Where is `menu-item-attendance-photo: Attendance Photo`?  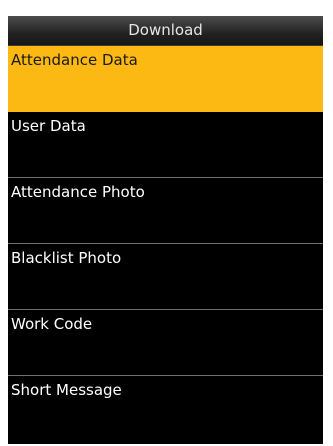 menu-item-attendance-photo: Attendance Photo is located at coordinates (165, 211).